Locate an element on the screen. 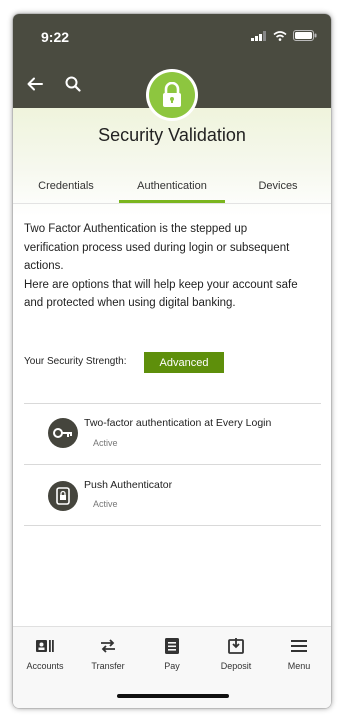 The width and height of the screenshot is (345, 723). method-title: Two-factor authentication at Every Login is located at coordinates (178, 423).